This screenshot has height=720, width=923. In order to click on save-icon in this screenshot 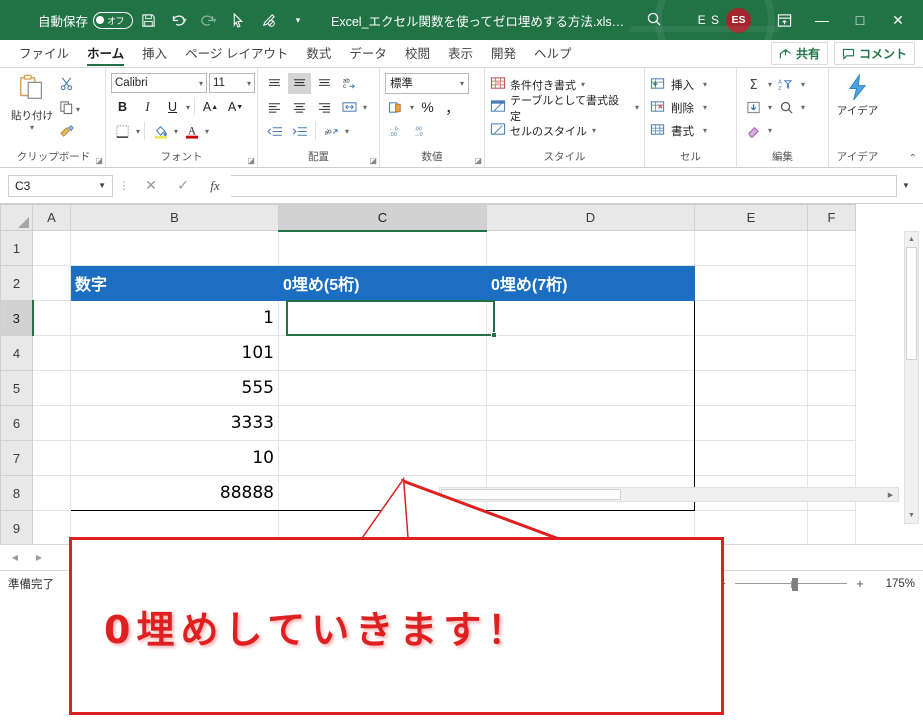, I will do `click(148, 20)`.